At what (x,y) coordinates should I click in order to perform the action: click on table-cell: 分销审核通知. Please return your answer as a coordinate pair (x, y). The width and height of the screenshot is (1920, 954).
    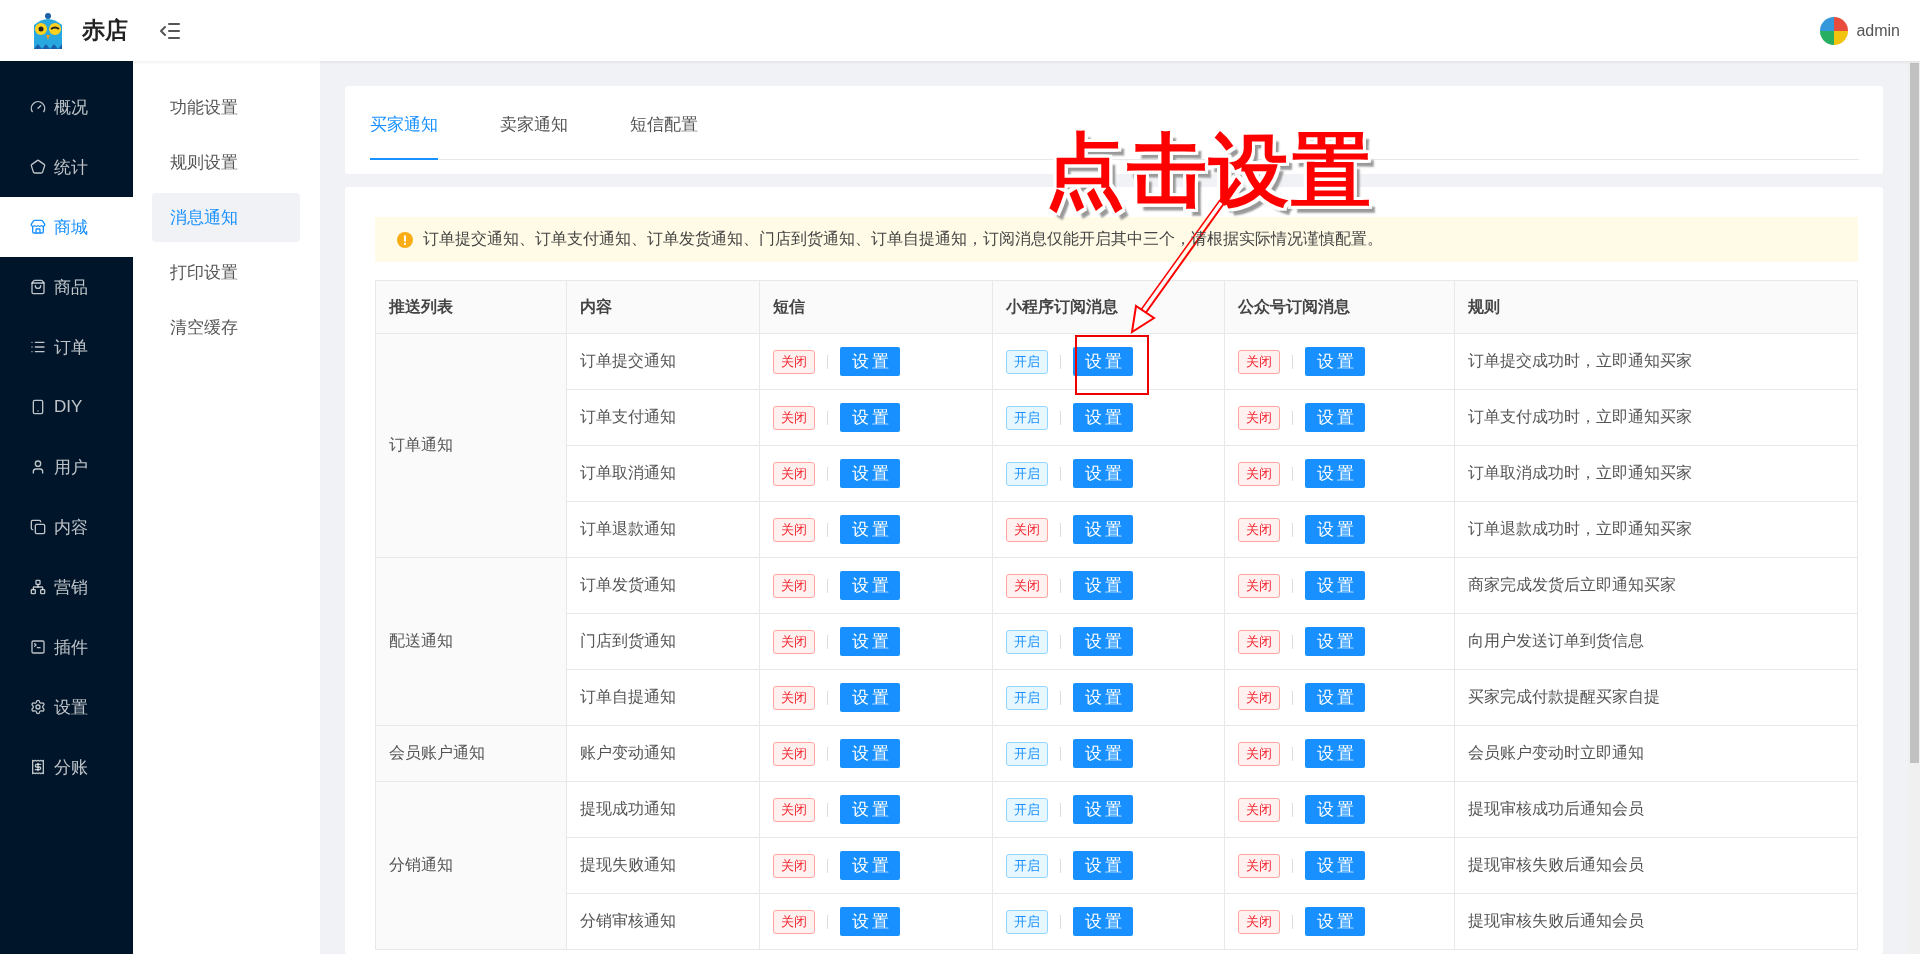
    Looking at the image, I should click on (663, 921).